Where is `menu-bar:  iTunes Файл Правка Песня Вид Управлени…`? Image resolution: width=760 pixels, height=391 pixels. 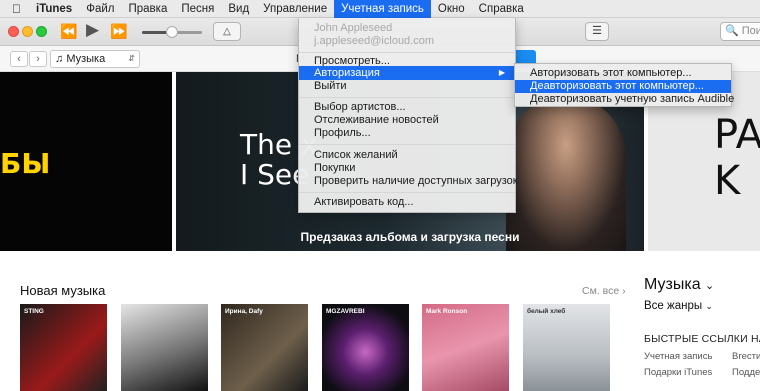
menu-bar:  iTunes Файл Правка Песня Вид Управлени… is located at coordinates (380, 9).